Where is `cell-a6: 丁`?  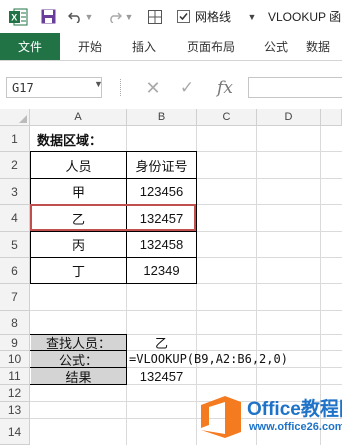
cell-a6: 丁 is located at coordinates (78, 270).